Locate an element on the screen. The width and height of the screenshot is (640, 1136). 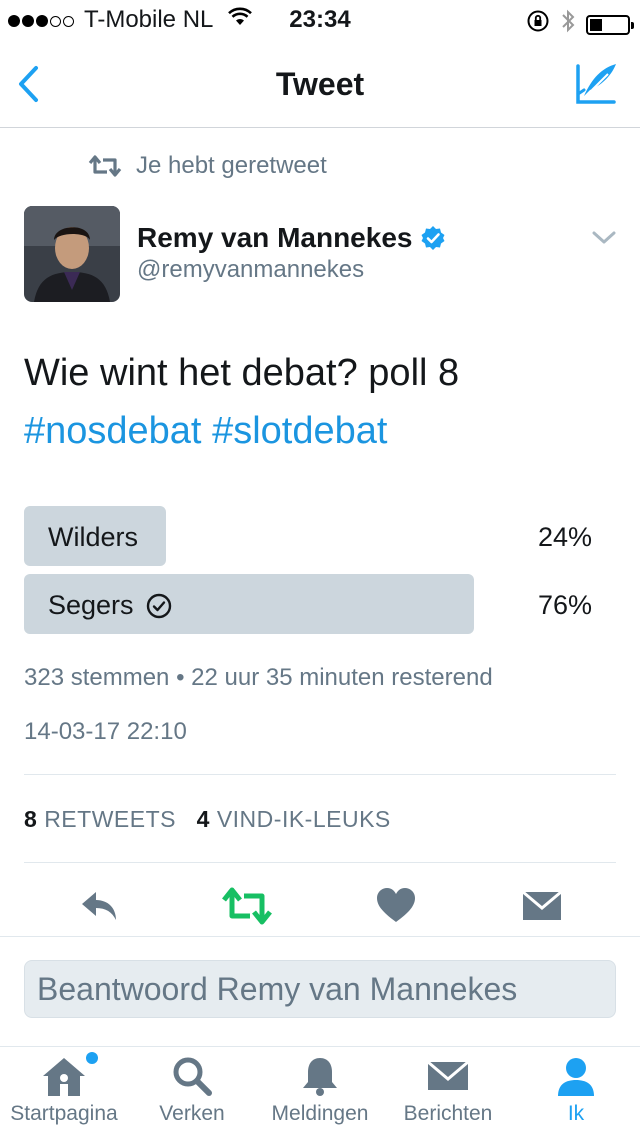
reply-input: Beantwoord Remy van Mannekes is located at coordinates (320, 989).